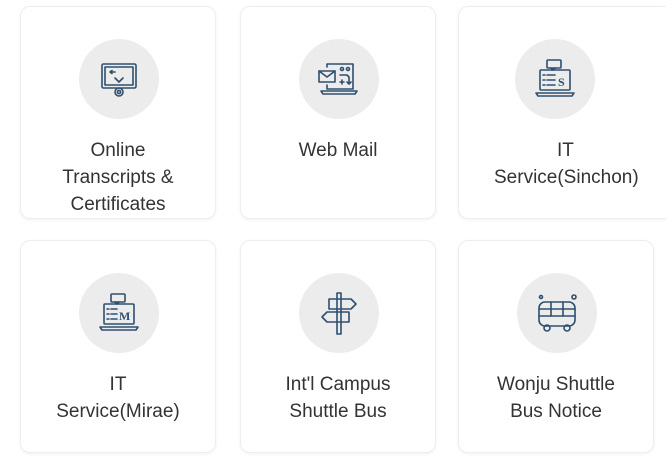  Describe the element at coordinates (119, 79) in the screenshot. I see `certificate-icon` at that location.